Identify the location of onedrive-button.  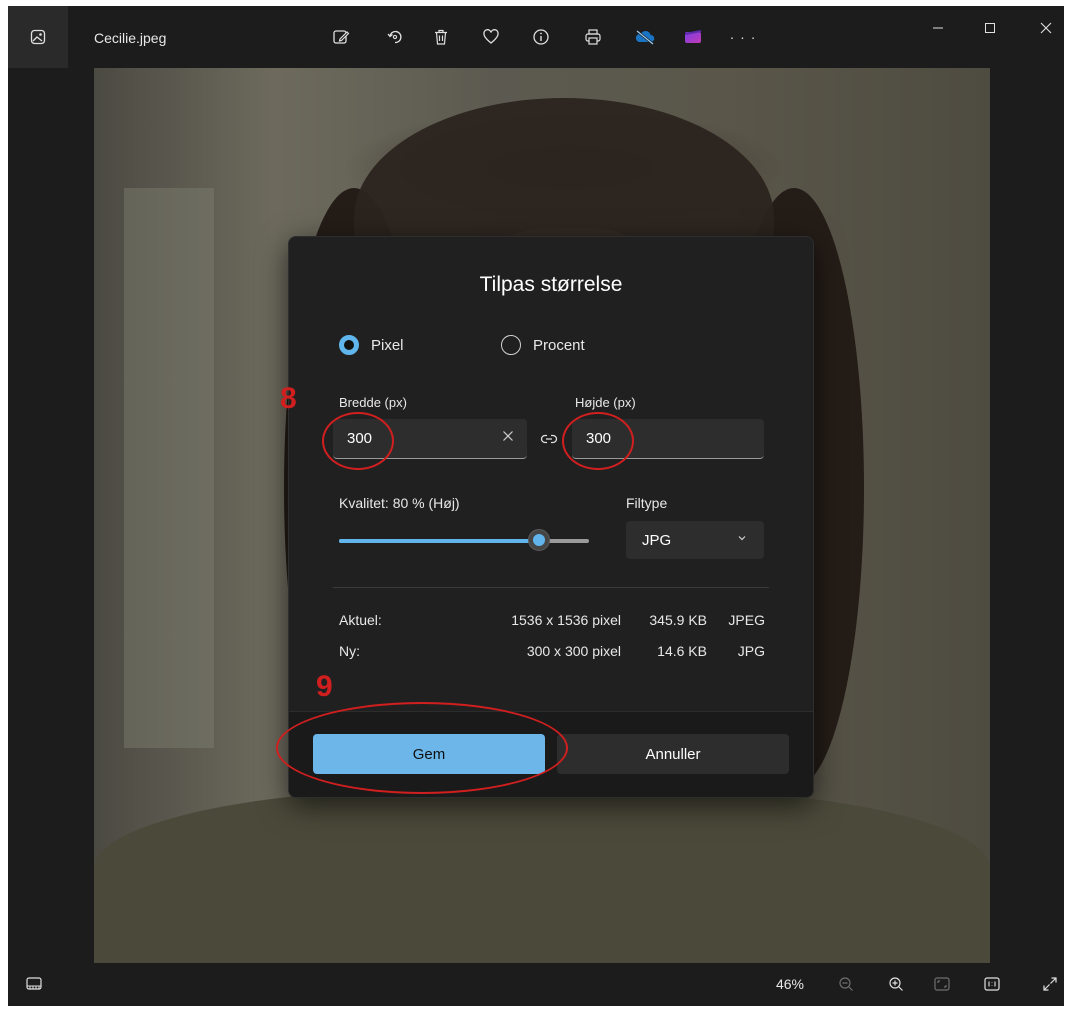
(645, 37).